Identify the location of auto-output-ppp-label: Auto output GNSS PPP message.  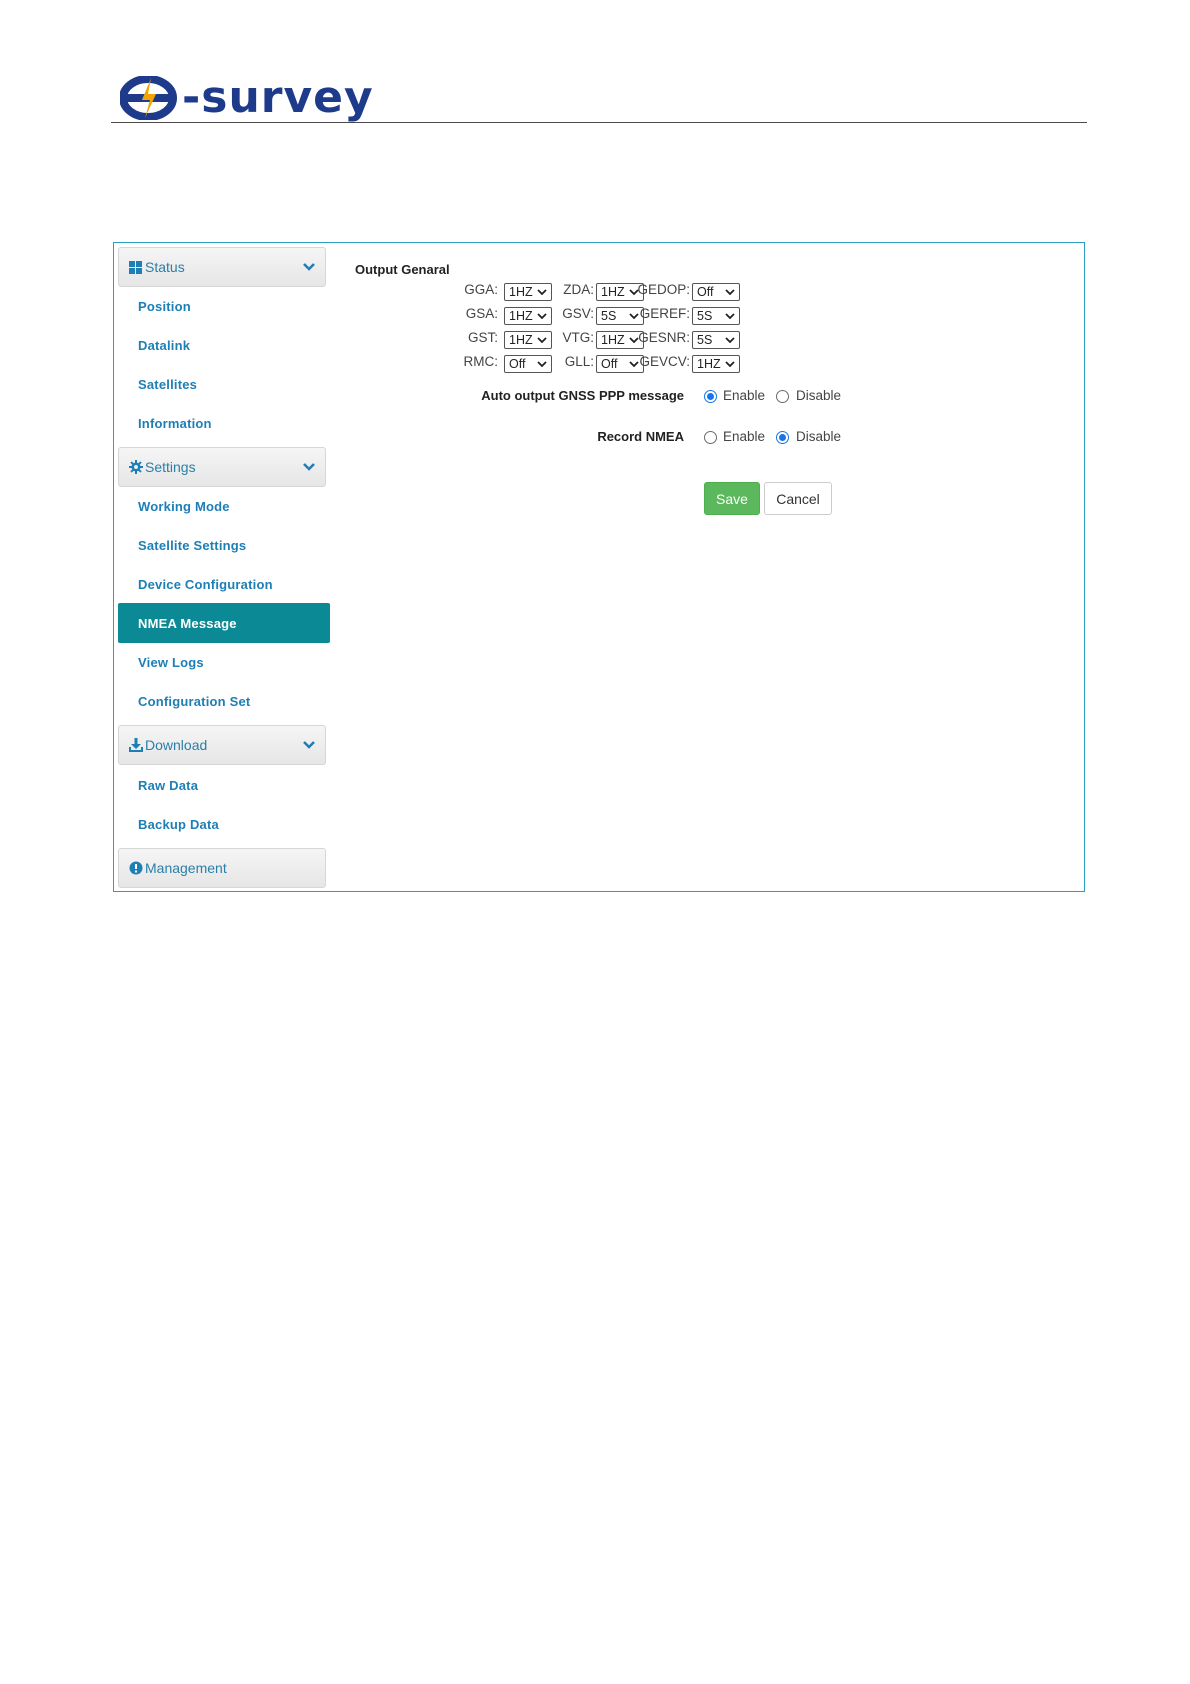
(582, 395).